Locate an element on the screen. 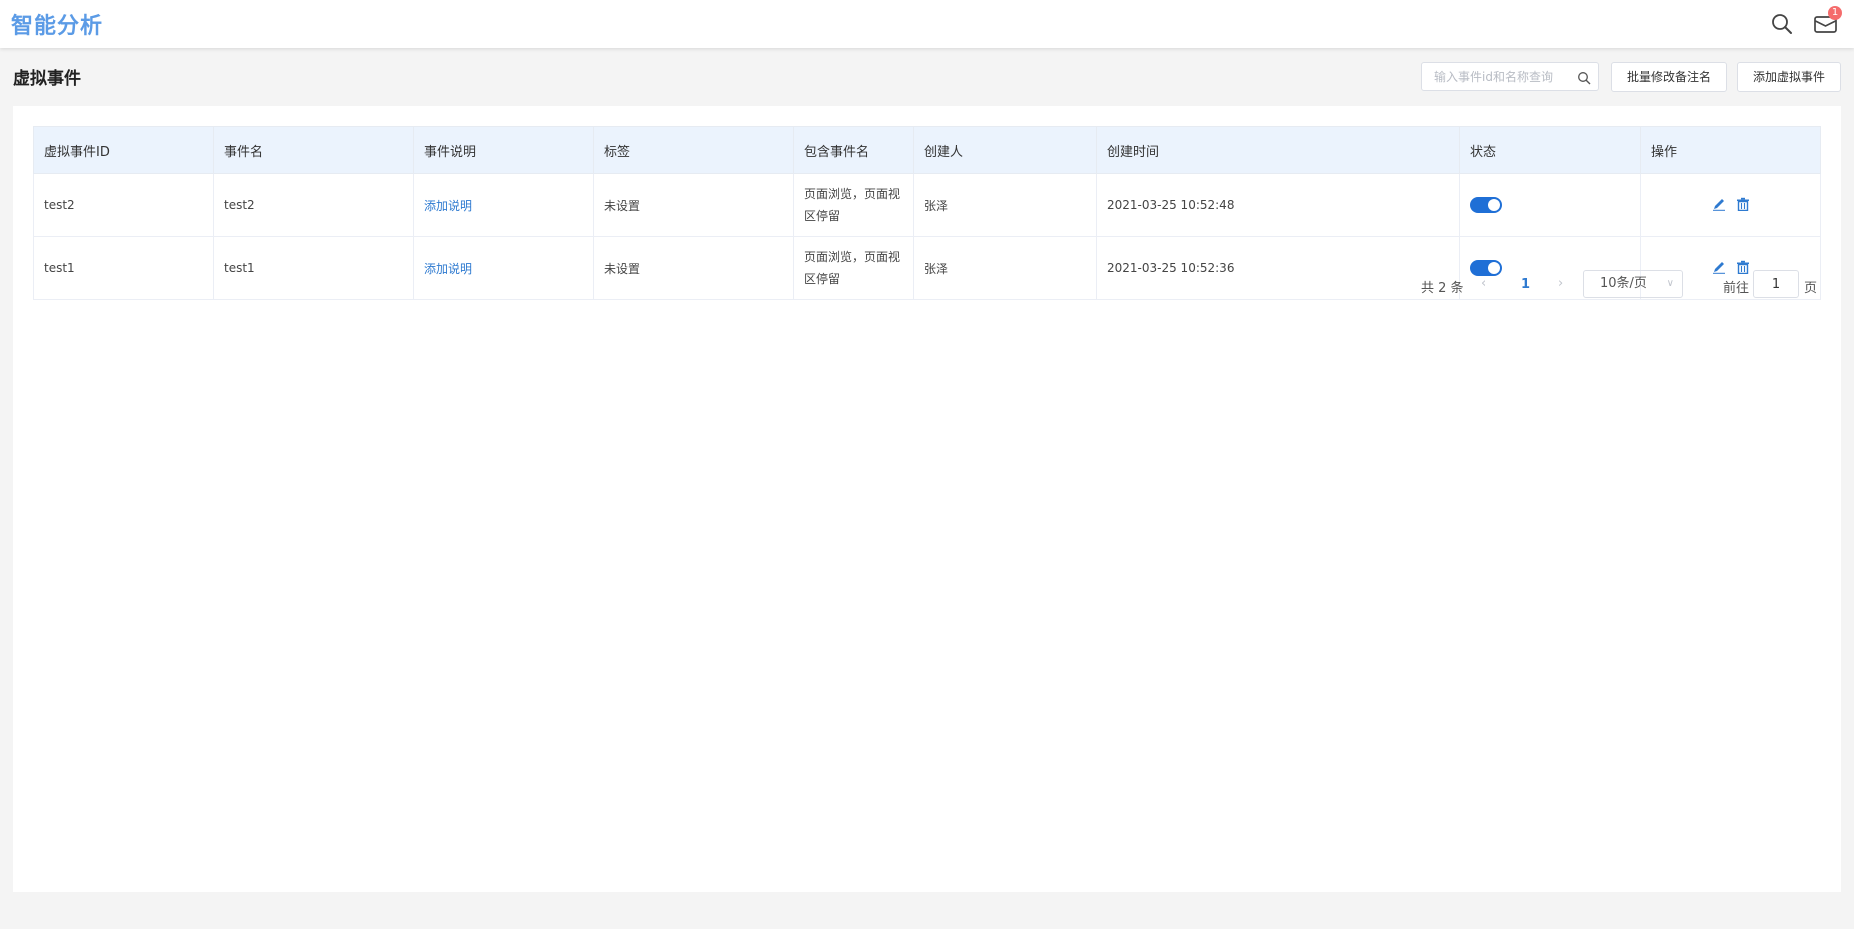  app-logo-title: 智能分析 is located at coordinates (57, 26).